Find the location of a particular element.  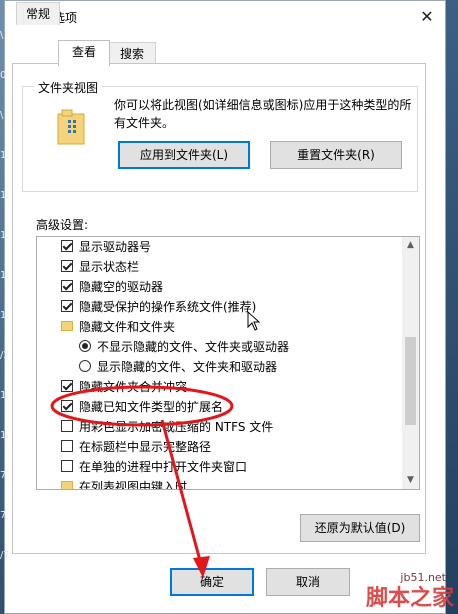

advanced-setting-label: 隐藏空的驱动器 is located at coordinates (121, 287).